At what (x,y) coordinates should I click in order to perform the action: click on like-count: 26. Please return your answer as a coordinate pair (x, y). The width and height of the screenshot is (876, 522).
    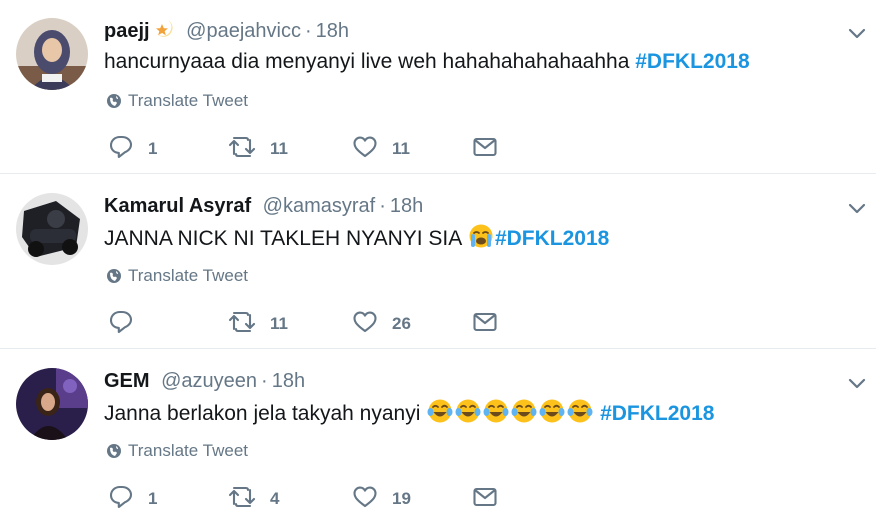
    Looking at the image, I should click on (401, 323).